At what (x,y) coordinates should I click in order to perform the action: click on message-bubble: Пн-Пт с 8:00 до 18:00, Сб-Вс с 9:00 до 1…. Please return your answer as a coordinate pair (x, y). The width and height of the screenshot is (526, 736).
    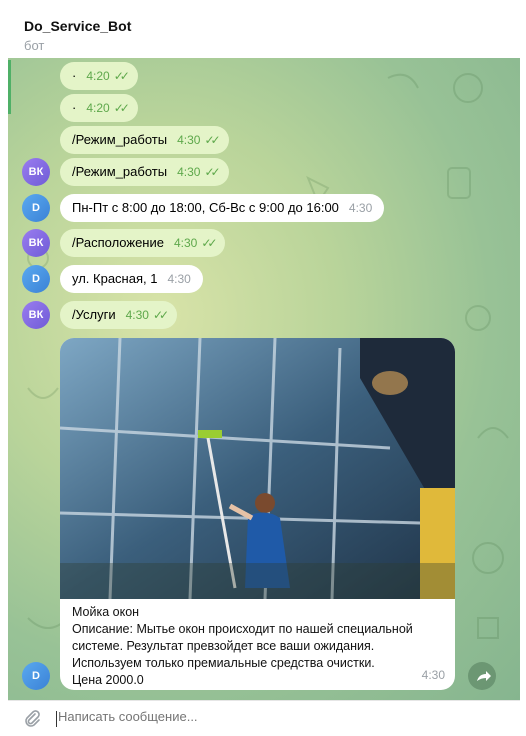
    Looking at the image, I should click on (222, 208).